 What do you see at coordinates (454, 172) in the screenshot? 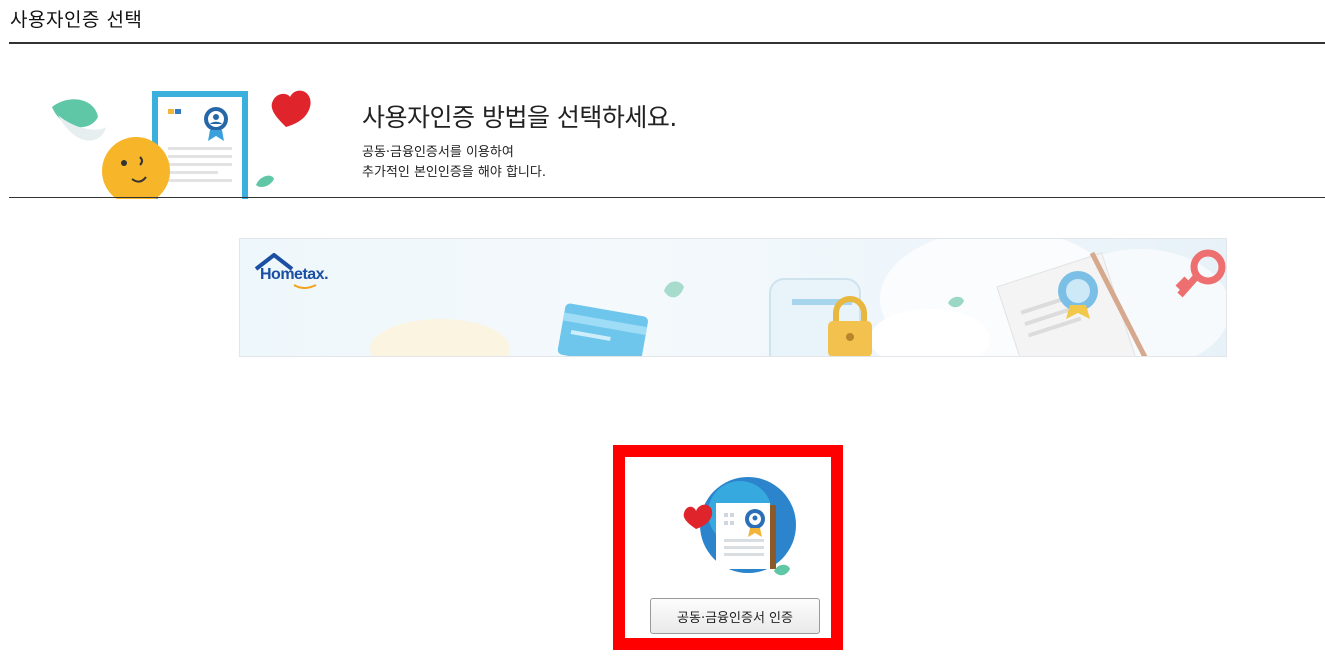
I see `intro-description-line-2: 추가적인 본인인증을 해야 합니다.` at bounding box center [454, 172].